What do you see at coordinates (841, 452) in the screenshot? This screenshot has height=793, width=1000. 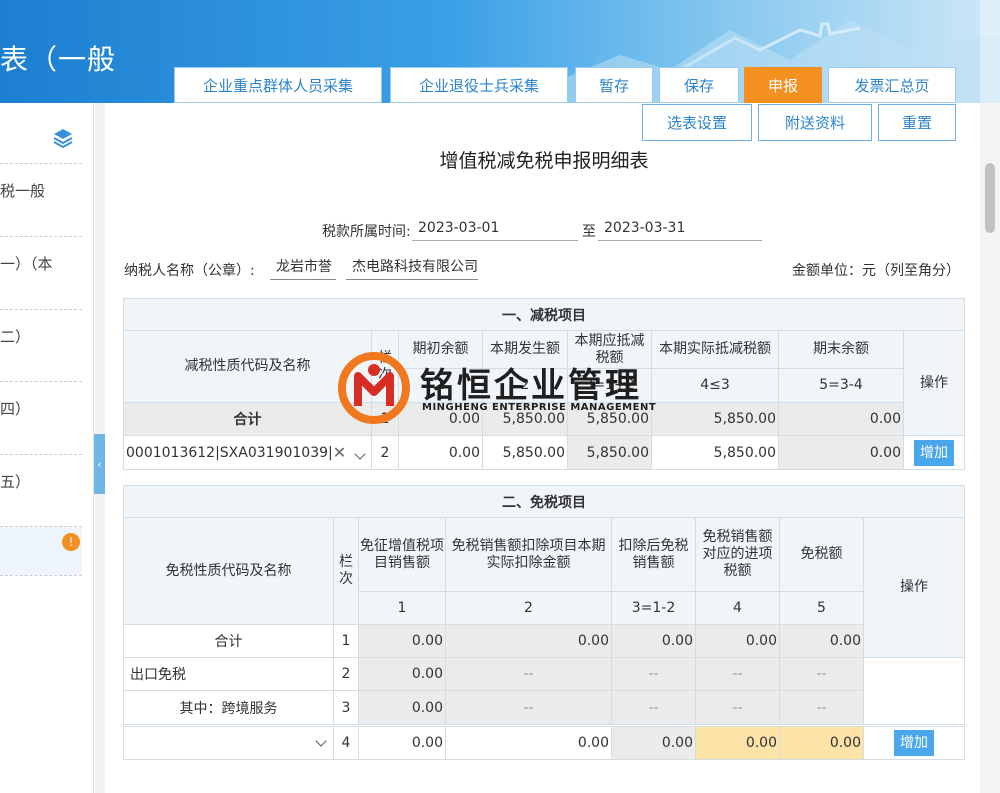 I see `reduction-row-c5: 0.00` at bounding box center [841, 452].